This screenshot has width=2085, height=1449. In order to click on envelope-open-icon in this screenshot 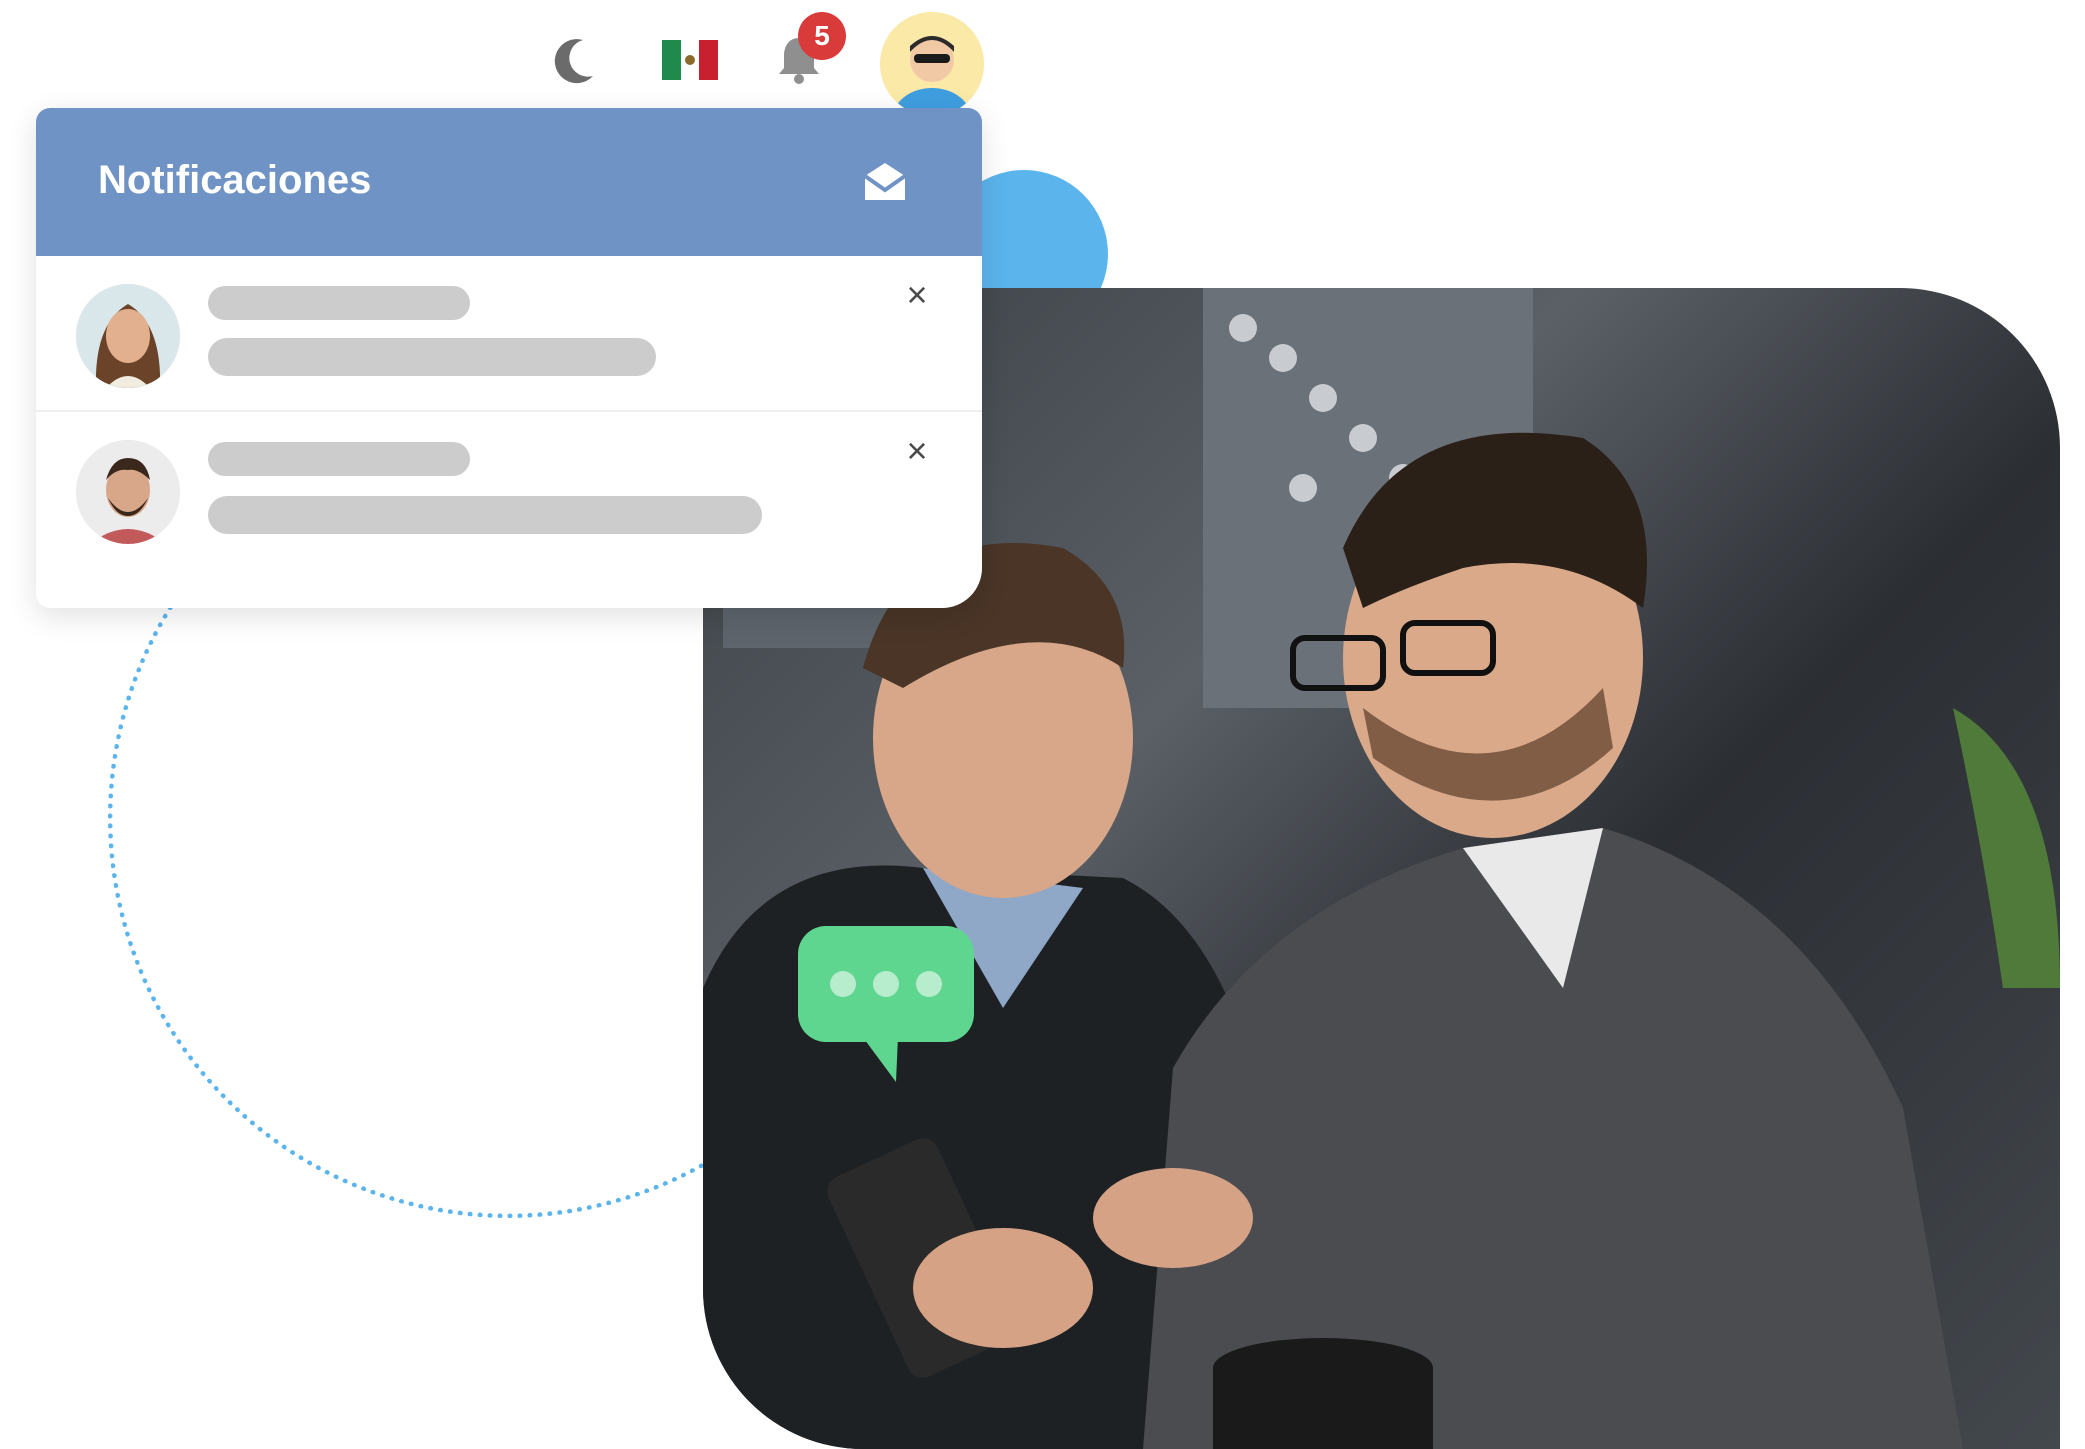, I will do `click(885, 181)`.